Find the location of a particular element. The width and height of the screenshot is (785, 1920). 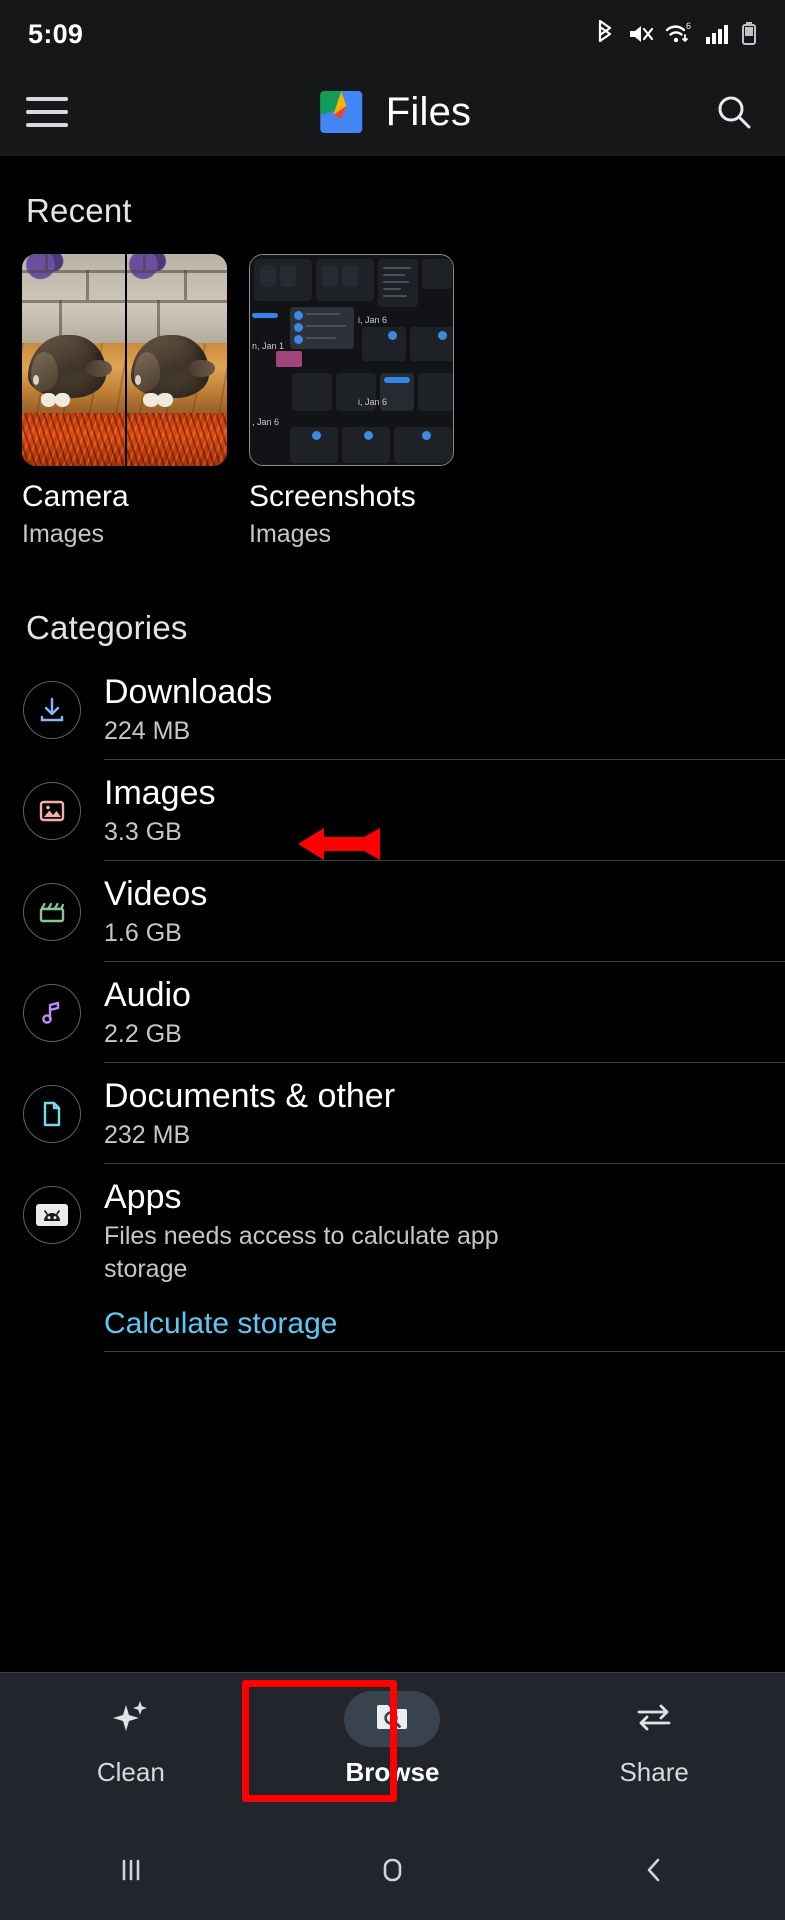

status-bar: 5:09 6 is located at coordinates (392, 34).